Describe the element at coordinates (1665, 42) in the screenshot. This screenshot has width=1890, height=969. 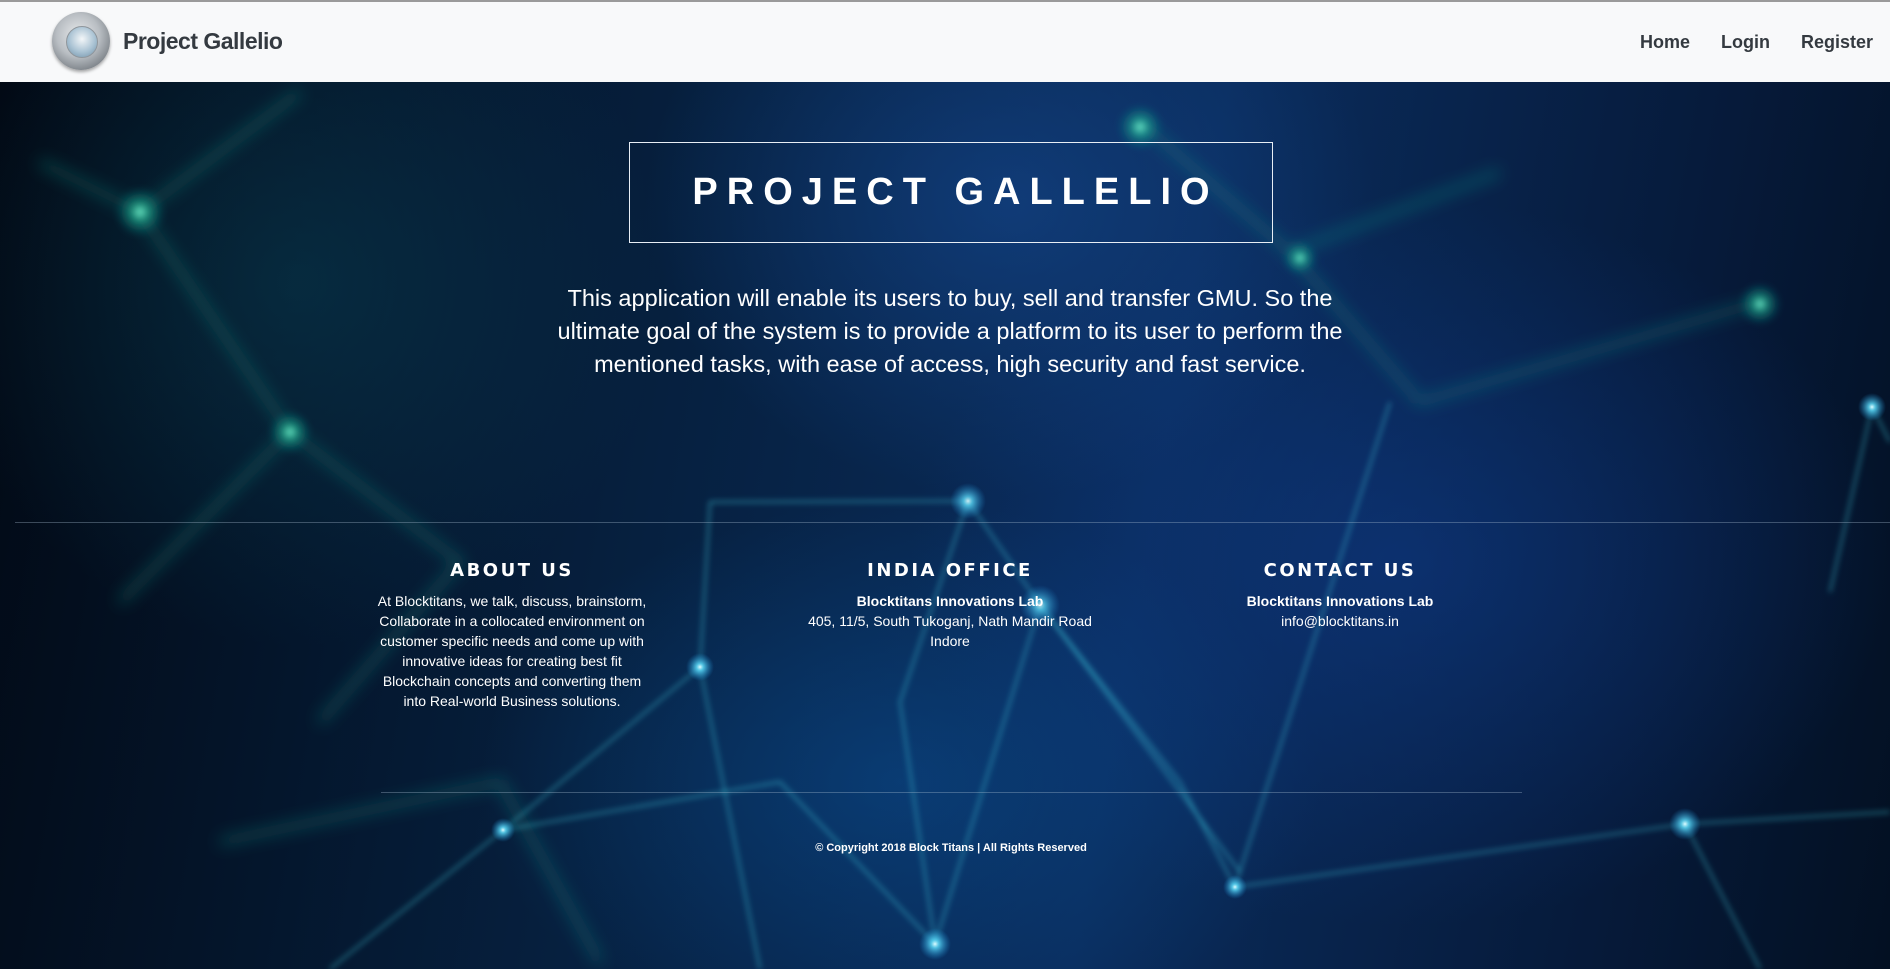
I see `nav-home-link: Home` at that location.